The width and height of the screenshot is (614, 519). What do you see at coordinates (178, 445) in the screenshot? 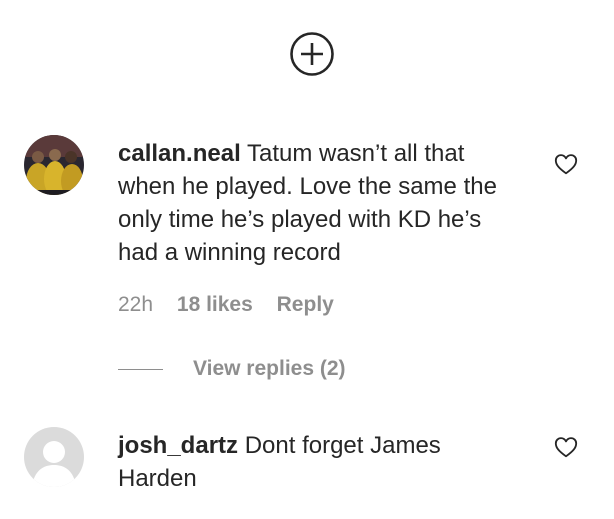
I see `comment-username: josh_dartz` at bounding box center [178, 445].